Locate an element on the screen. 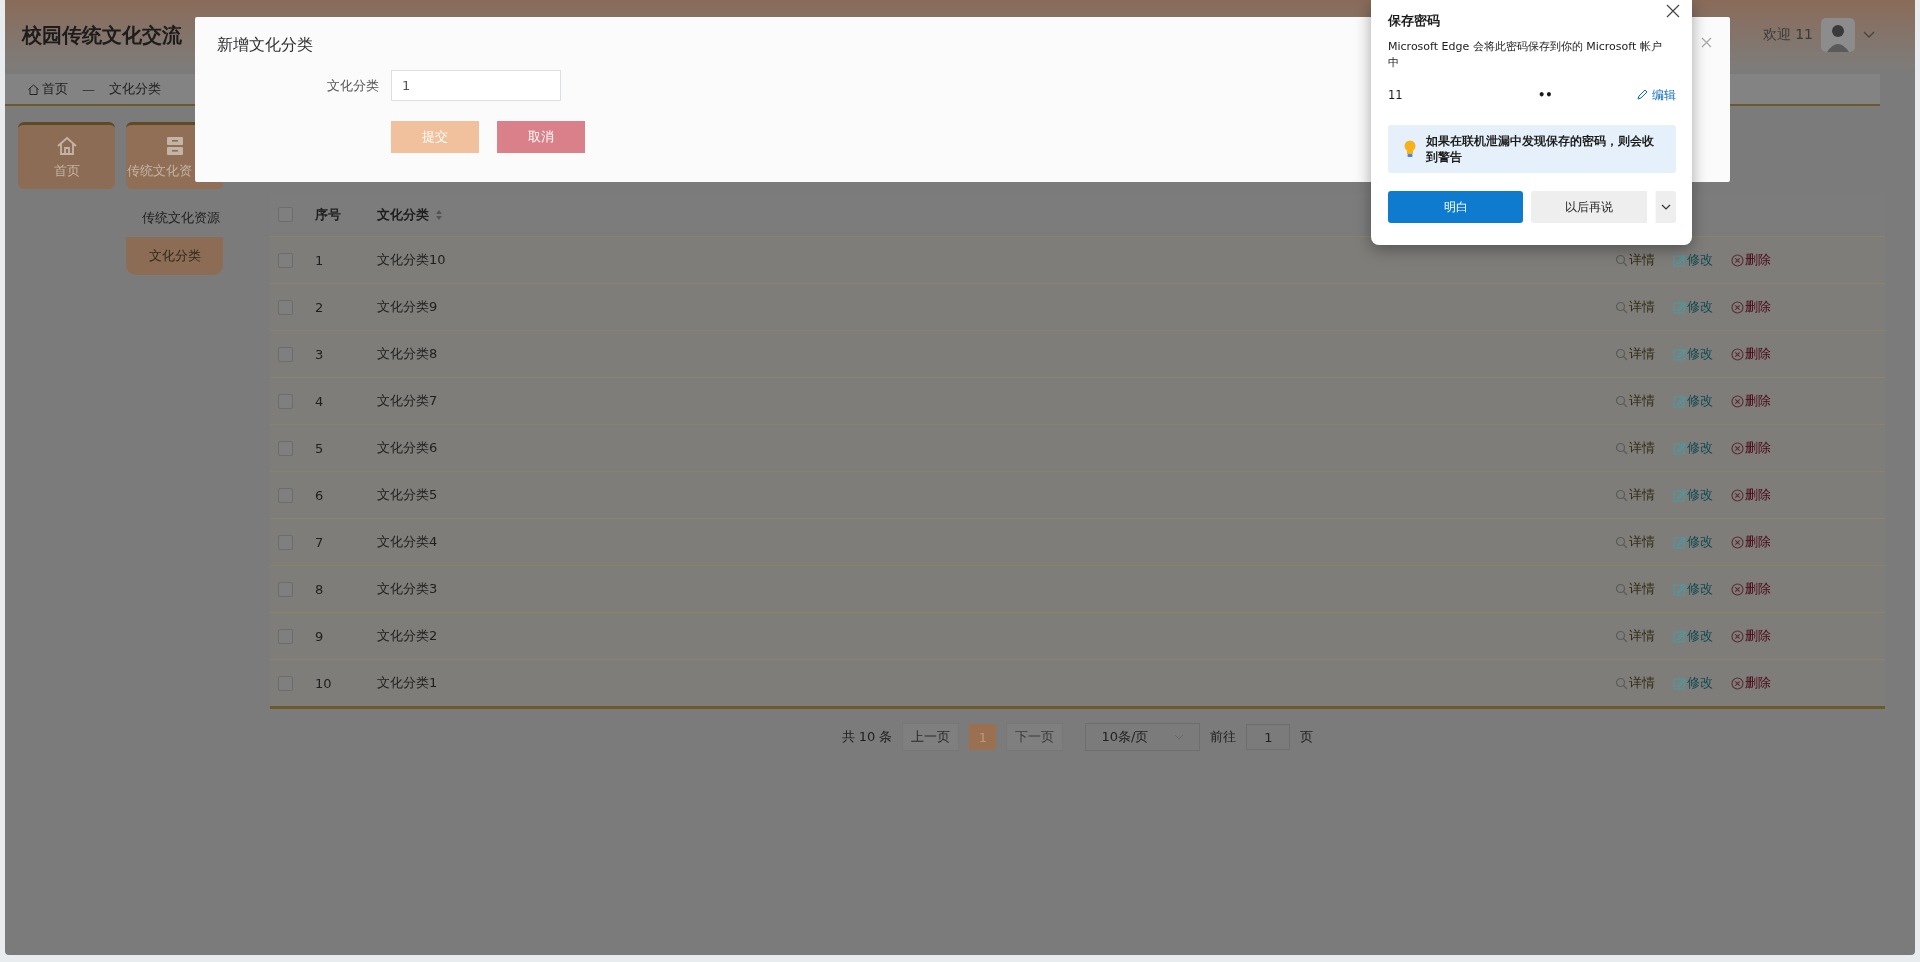  breadcrumb-current: 文化分类 is located at coordinates (135, 89).